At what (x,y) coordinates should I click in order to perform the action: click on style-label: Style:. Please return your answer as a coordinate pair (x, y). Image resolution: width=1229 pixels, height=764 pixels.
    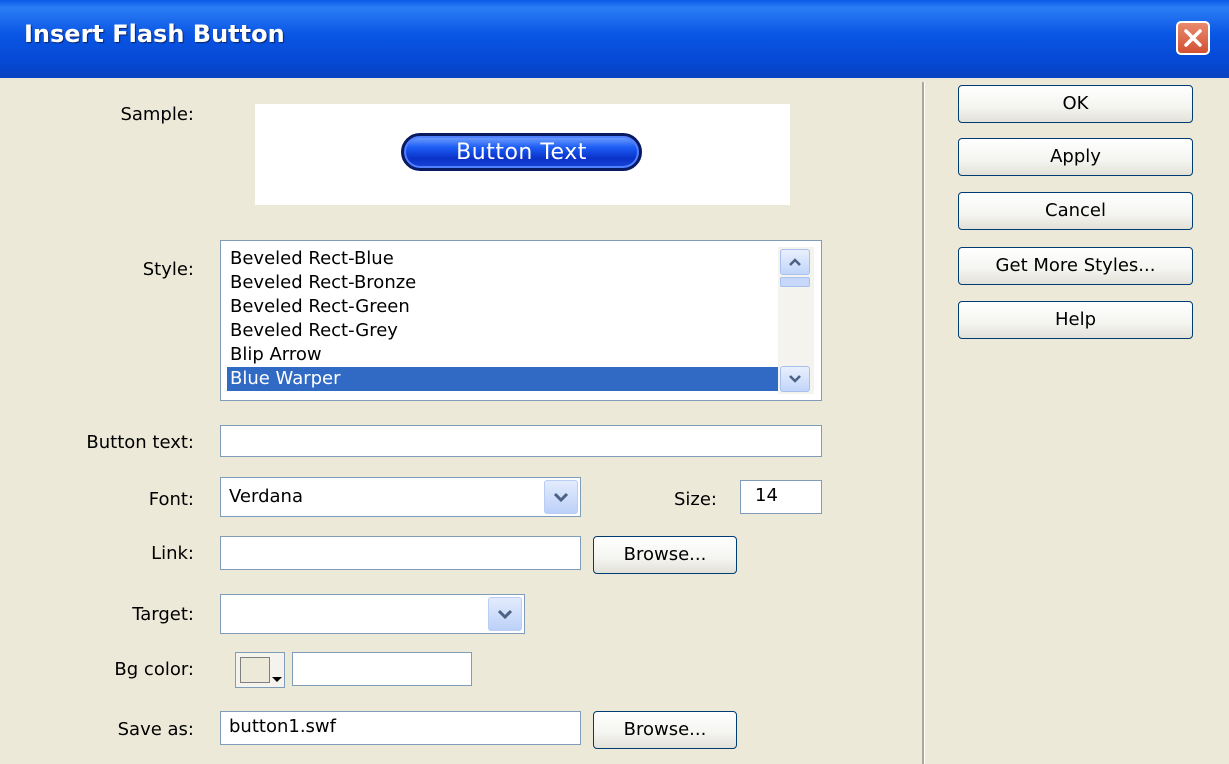
    Looking at the image, I should click on (168, 269).